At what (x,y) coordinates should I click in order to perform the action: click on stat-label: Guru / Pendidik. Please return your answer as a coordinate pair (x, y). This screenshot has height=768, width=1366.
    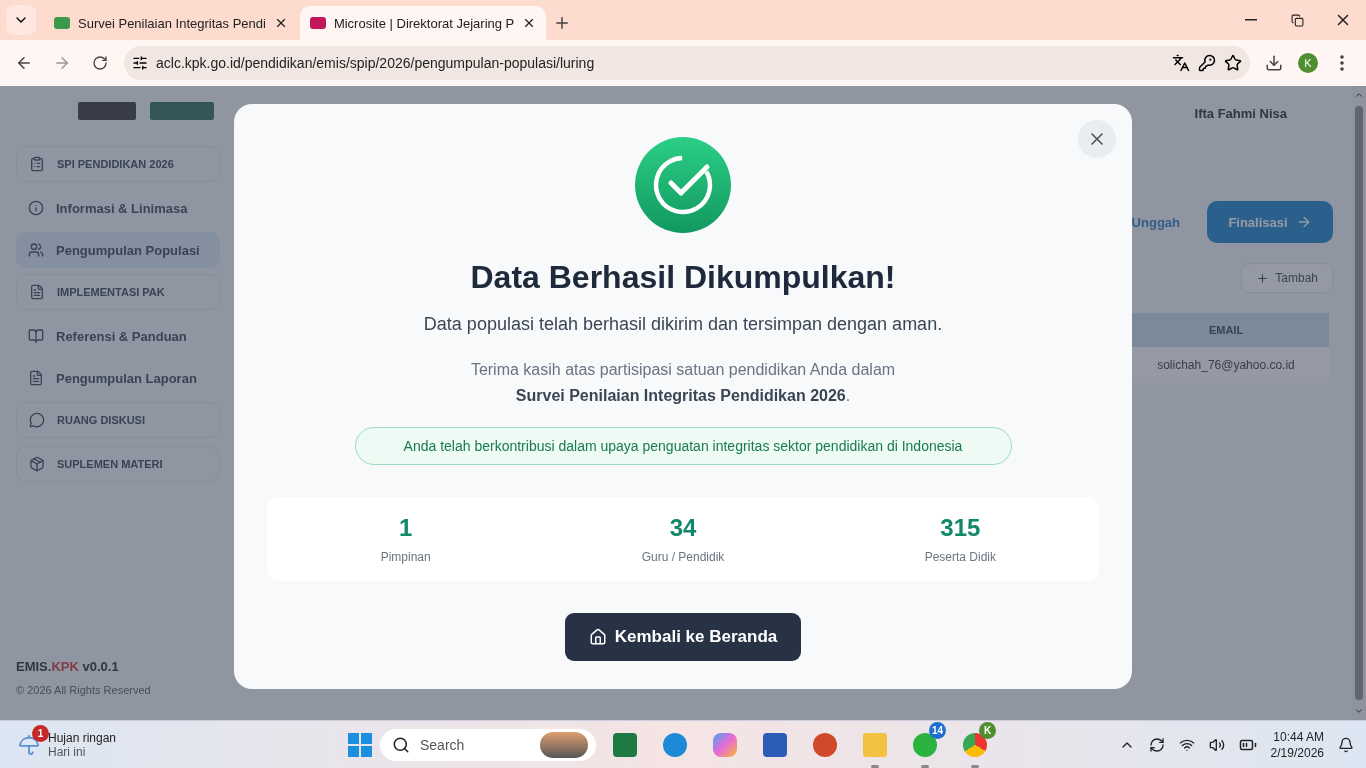
    Looking at the image, I should click on (683, 557).